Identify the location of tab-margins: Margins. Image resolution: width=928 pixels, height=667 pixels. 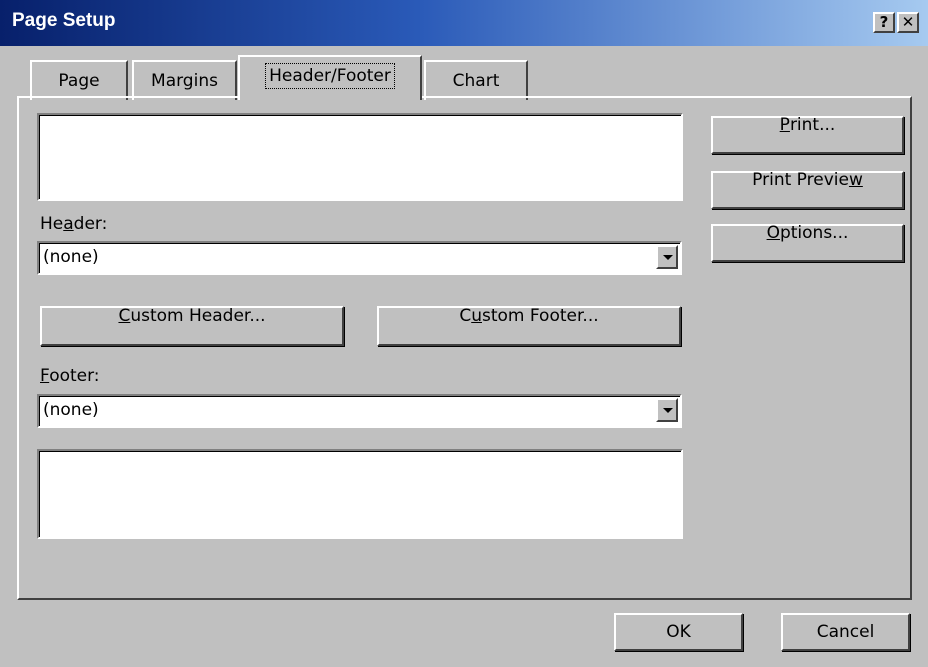
(184, 80).